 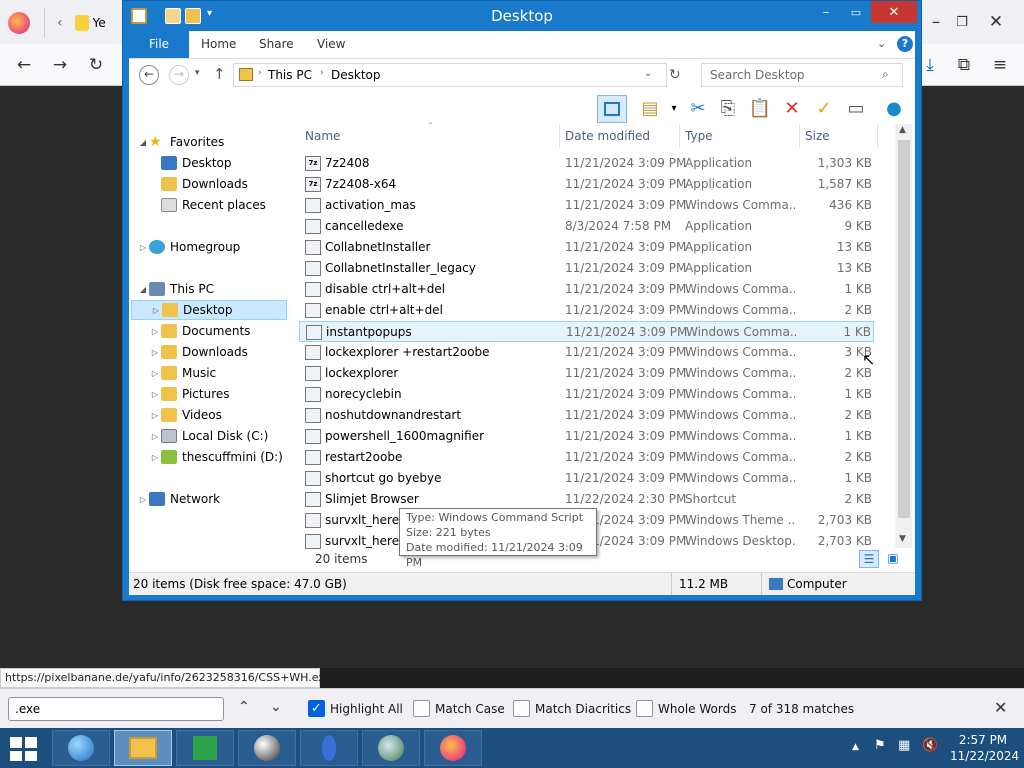 I want to click on search-input: Search Desktop ⌕, so click(x=802, y=75).